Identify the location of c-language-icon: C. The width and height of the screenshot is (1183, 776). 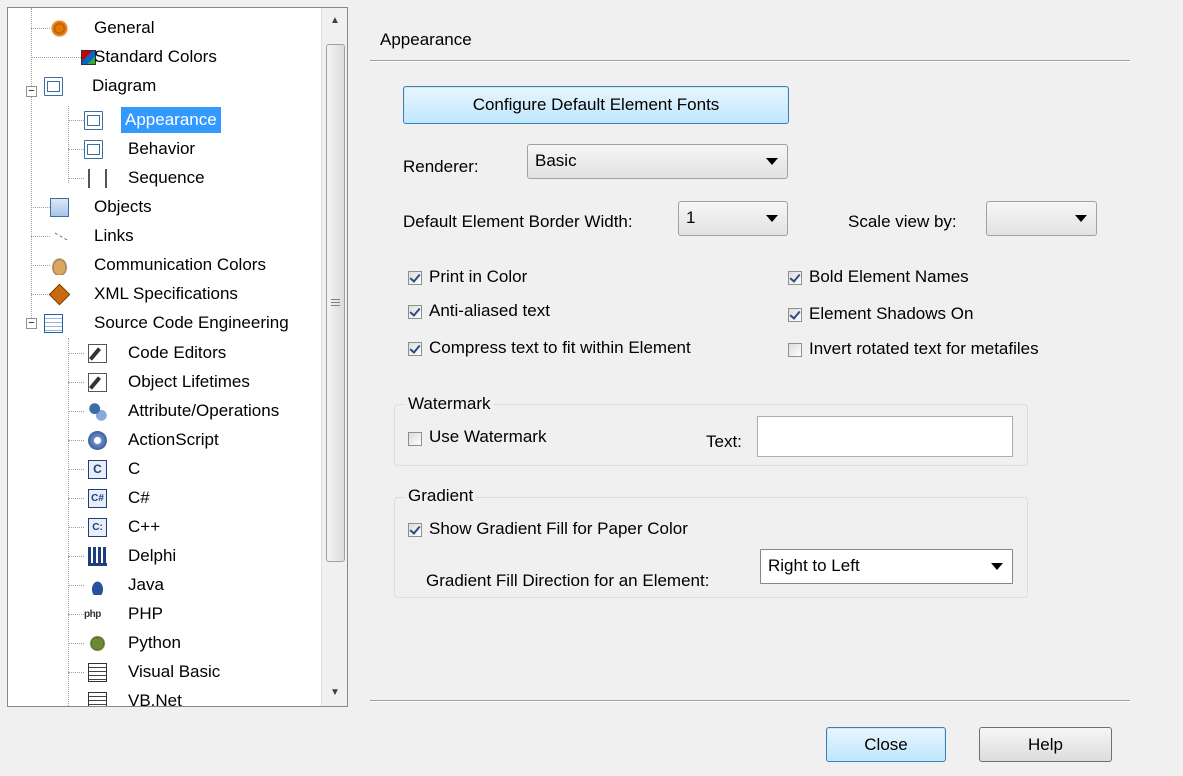
(97, 469).